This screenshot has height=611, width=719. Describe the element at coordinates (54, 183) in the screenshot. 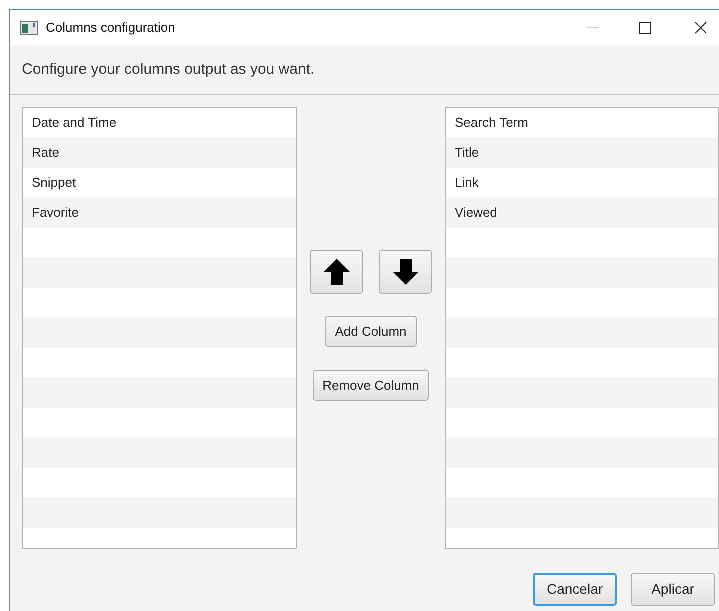

I see `list-item: Snippet` at that location.